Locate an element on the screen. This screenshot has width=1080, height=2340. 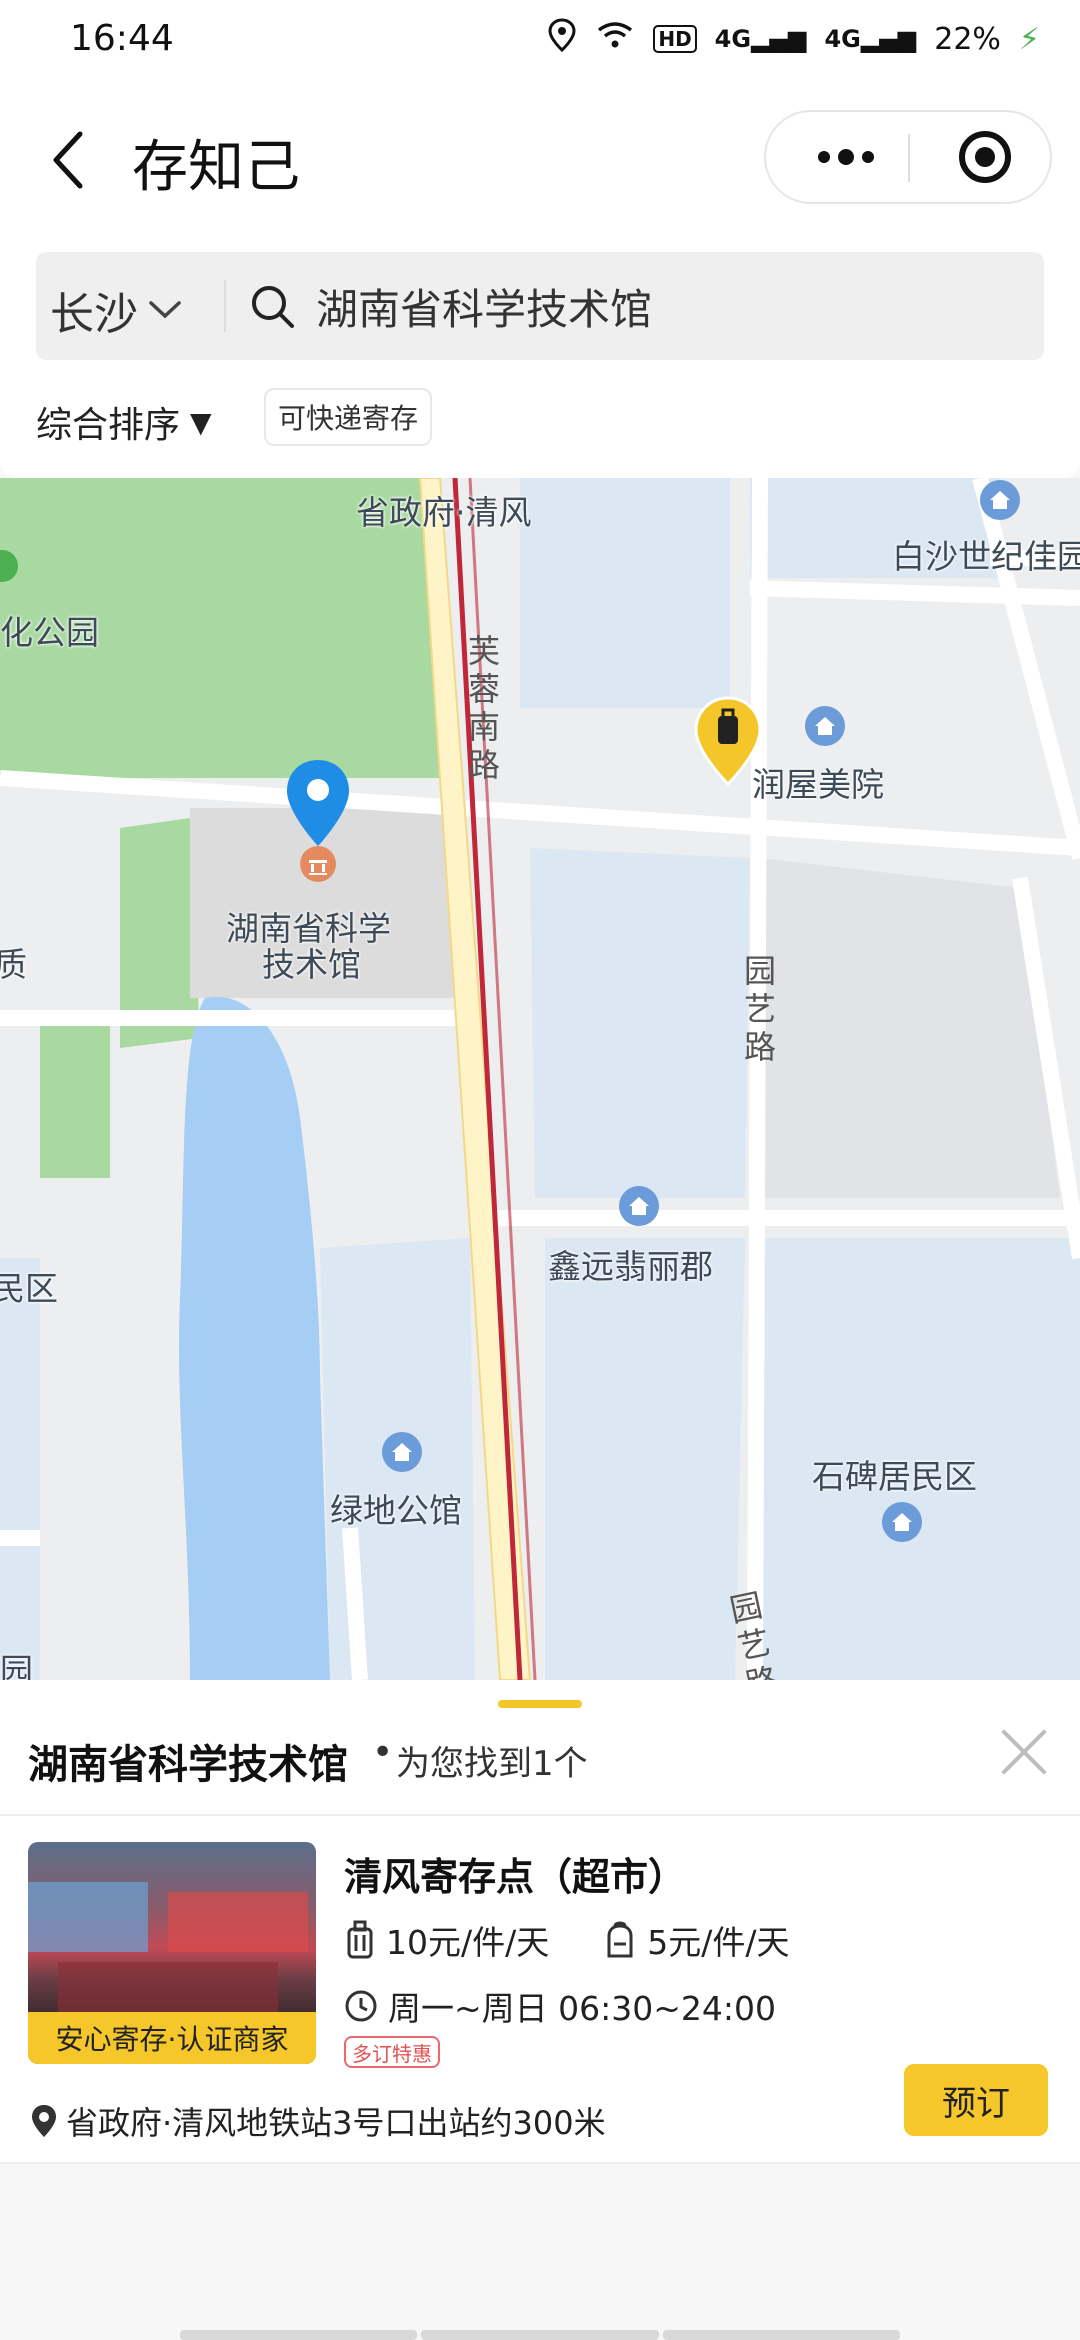
search-box: 长沙 is located at coordinates (540, 306).